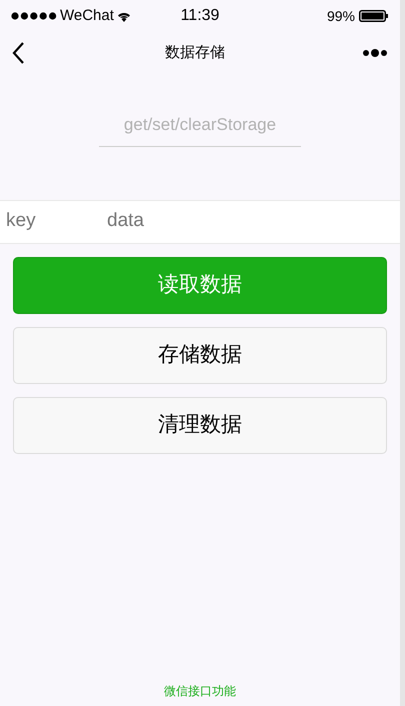  Describe the element at coordinates (341, 16) in the screenshot. I see `battery-percent: 99%` at that location.